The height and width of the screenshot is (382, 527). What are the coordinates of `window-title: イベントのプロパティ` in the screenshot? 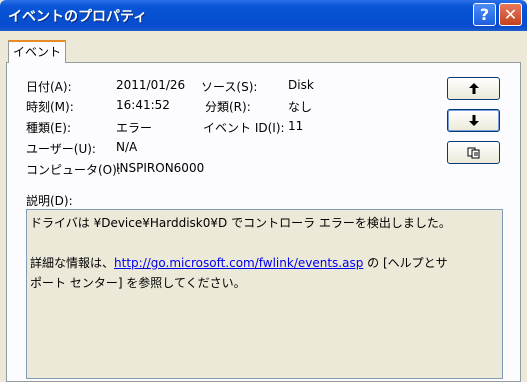 It's located at (78, 17).